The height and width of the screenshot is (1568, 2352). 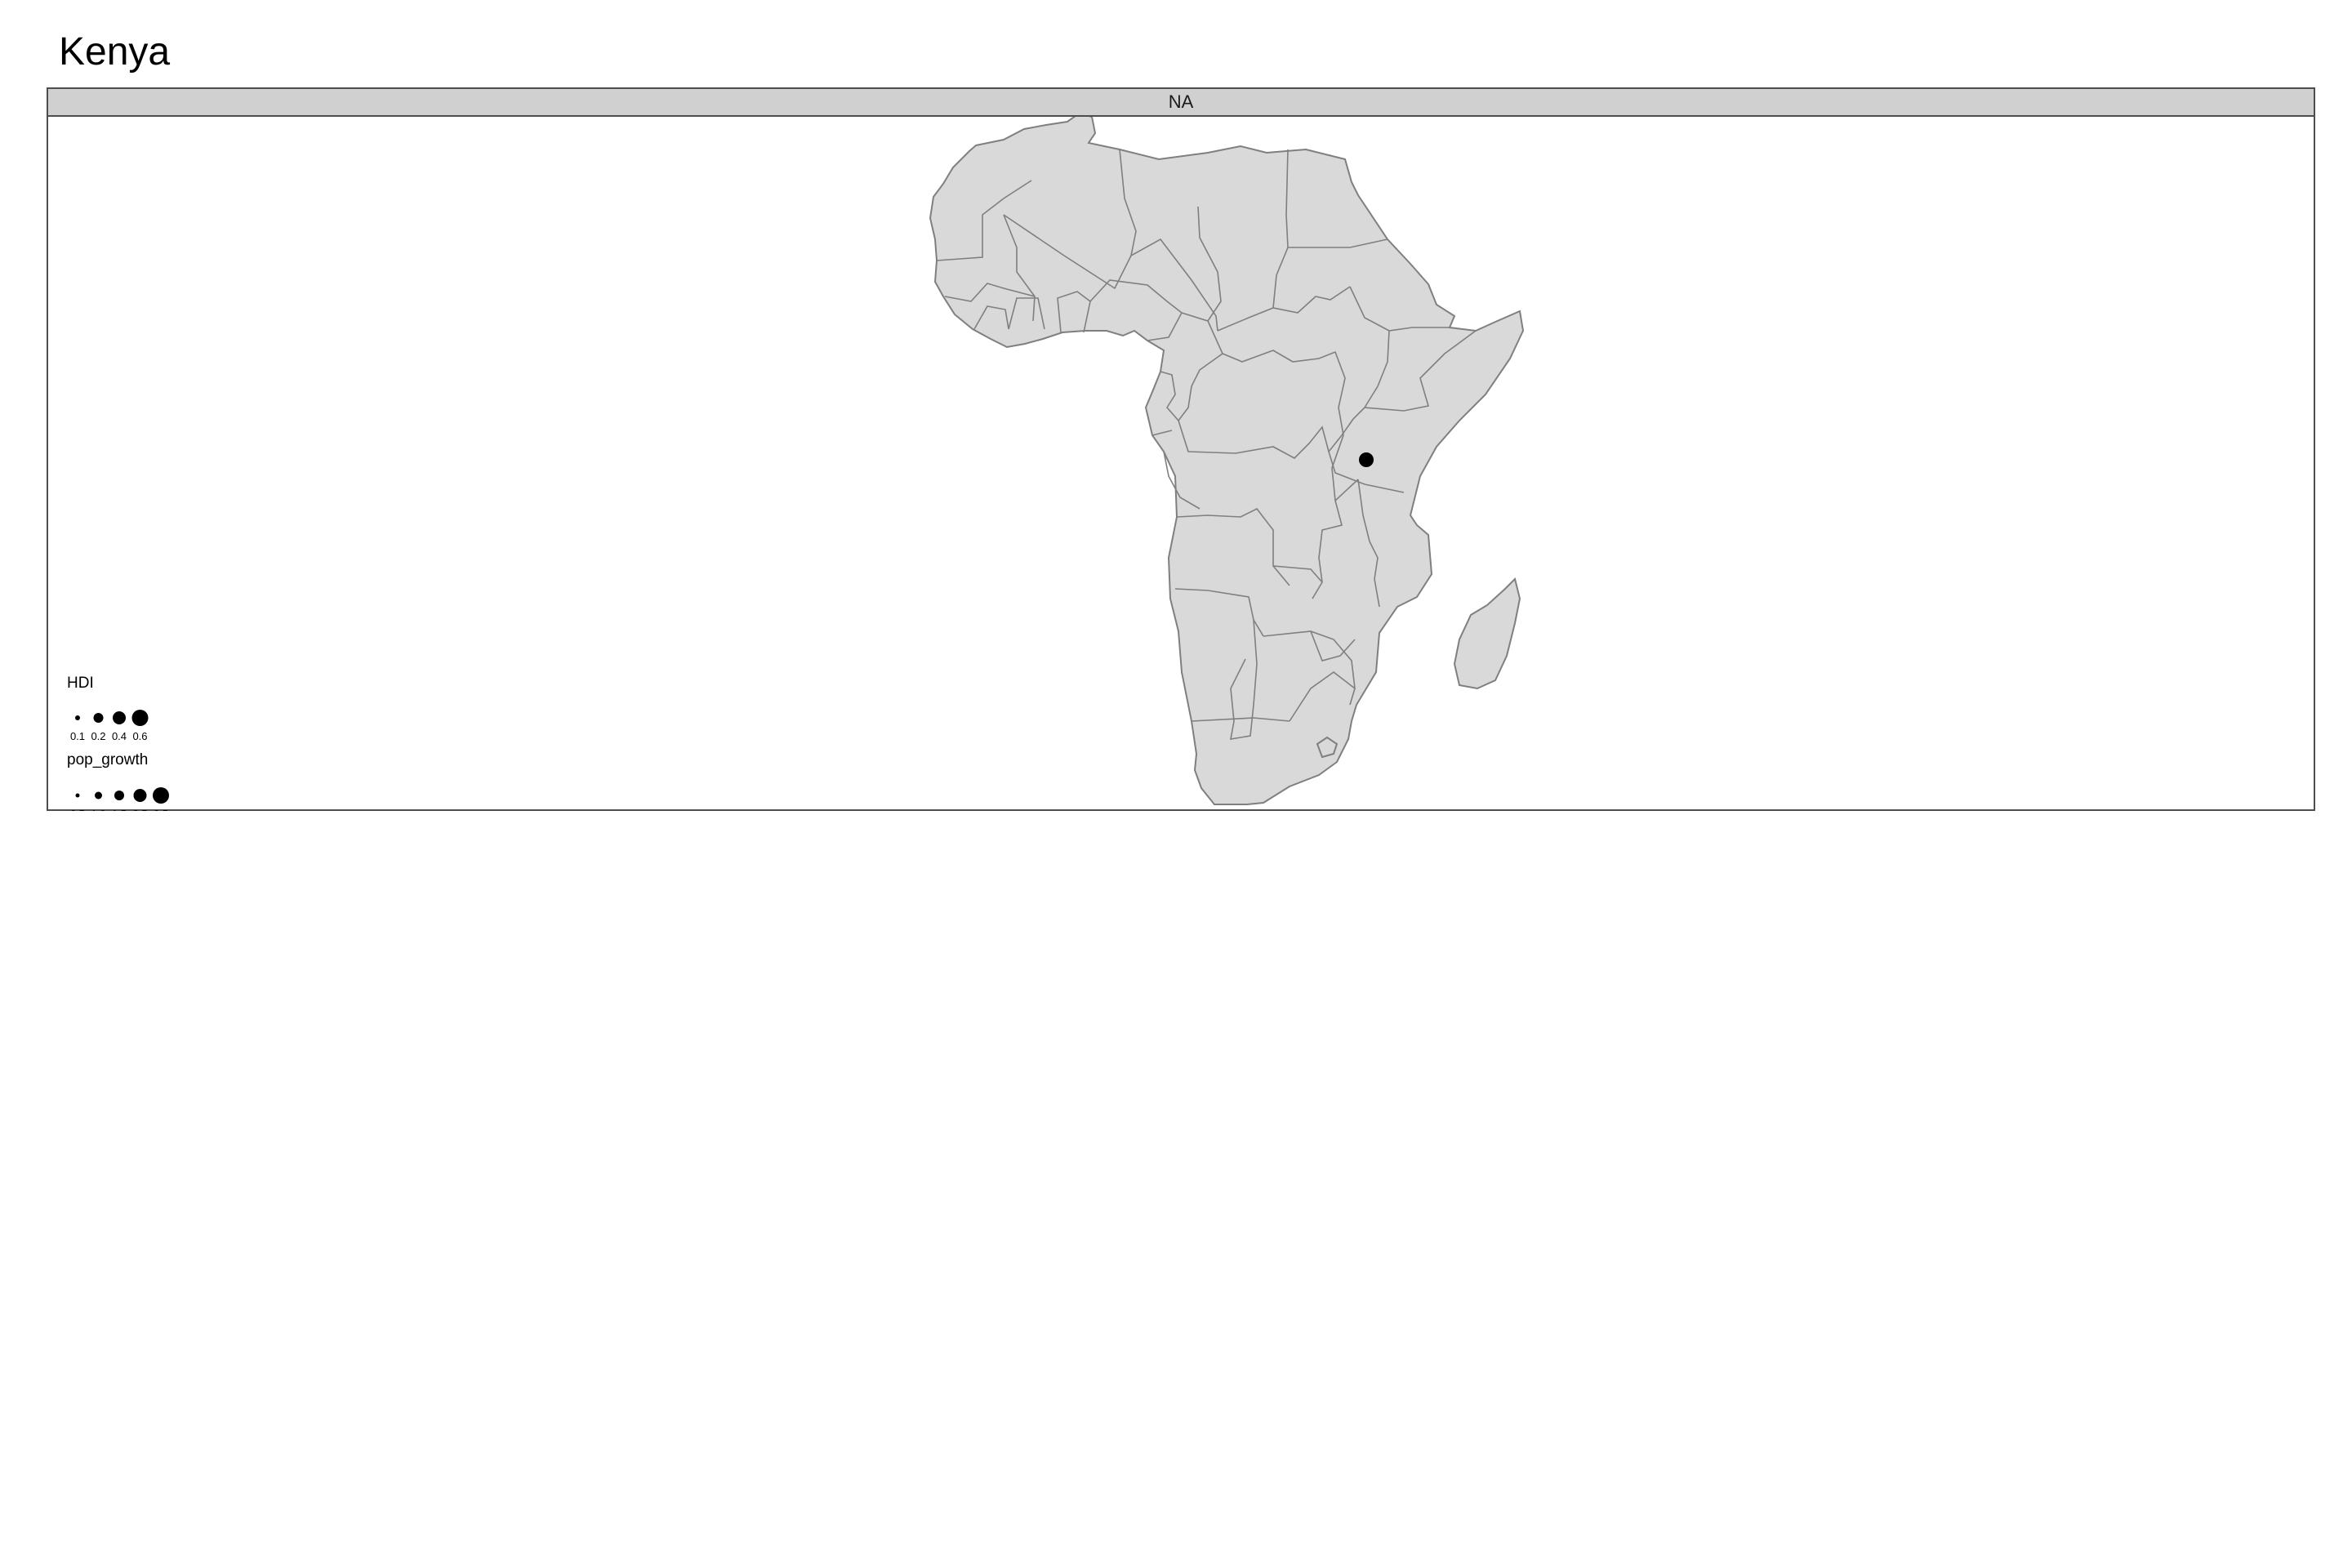 What do you see at coordinates (77, 736) in the screenshot?
I see `legend-tick-label: 0.1` at bounding box center [77, 736].